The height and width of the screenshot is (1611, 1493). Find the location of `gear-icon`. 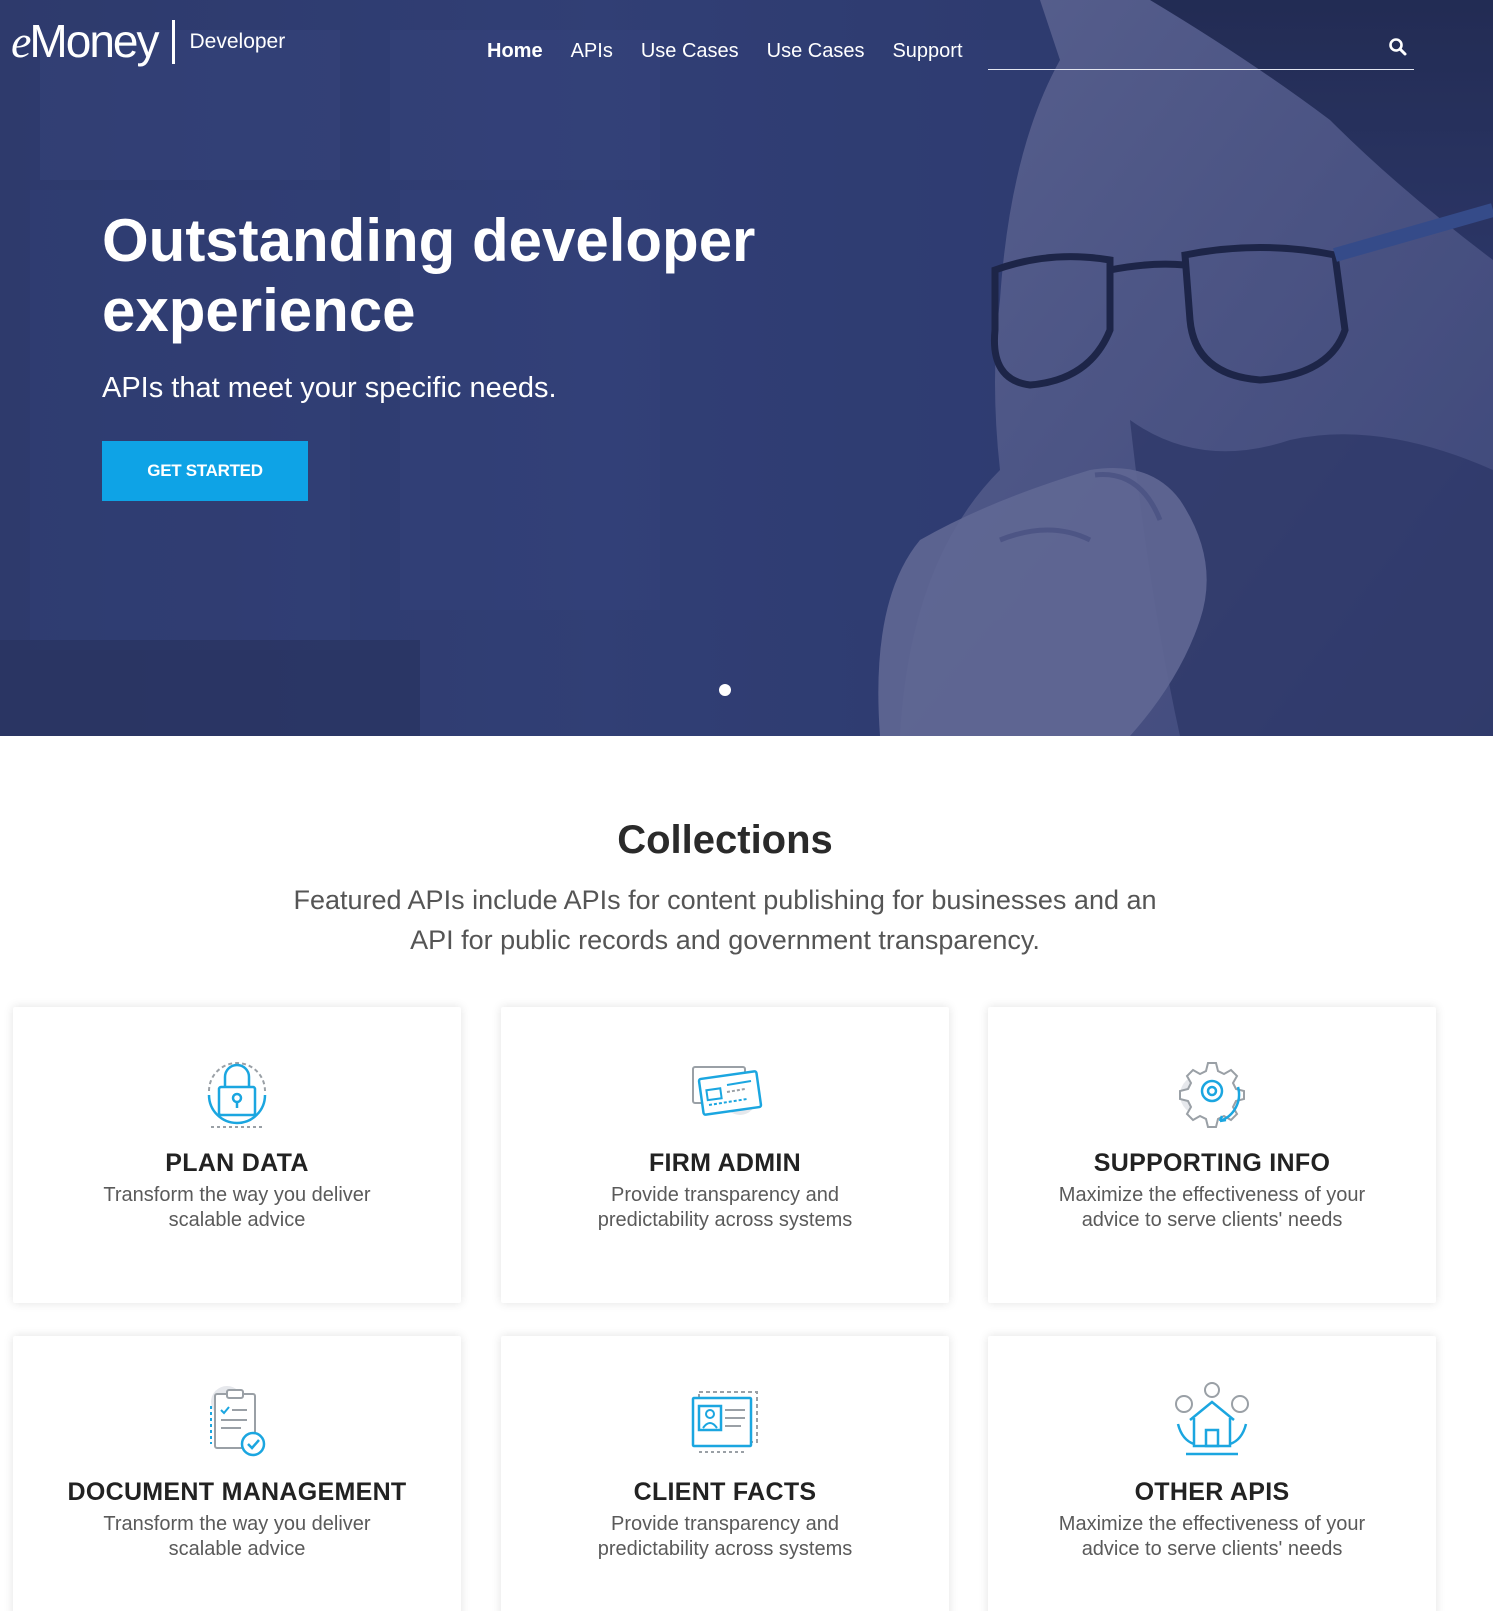

gear-icon is located at coordinates (1212, 1095).